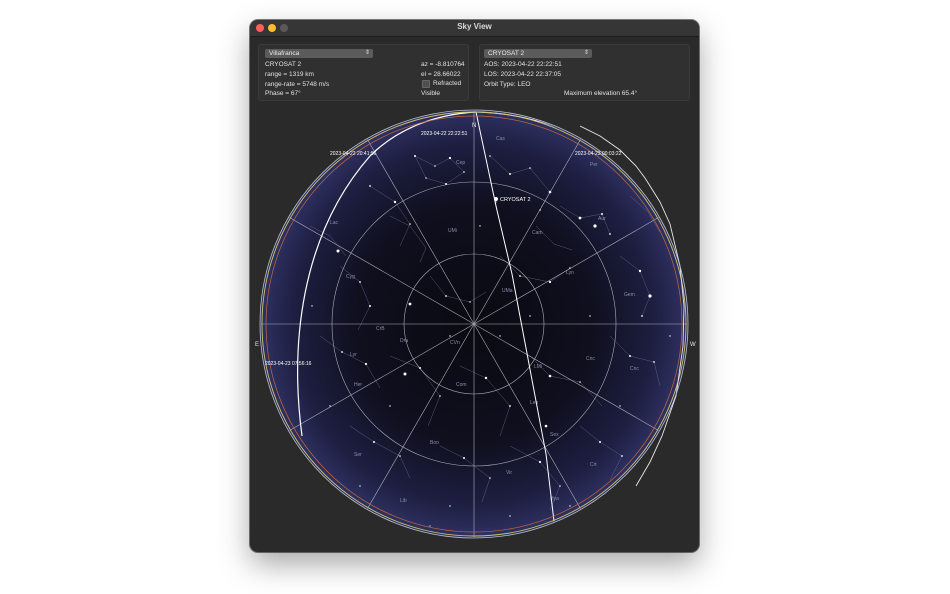  Describe the element at coordinates (570, 273) in the screenshot. I see `constellation-label: Lyn` at that location.